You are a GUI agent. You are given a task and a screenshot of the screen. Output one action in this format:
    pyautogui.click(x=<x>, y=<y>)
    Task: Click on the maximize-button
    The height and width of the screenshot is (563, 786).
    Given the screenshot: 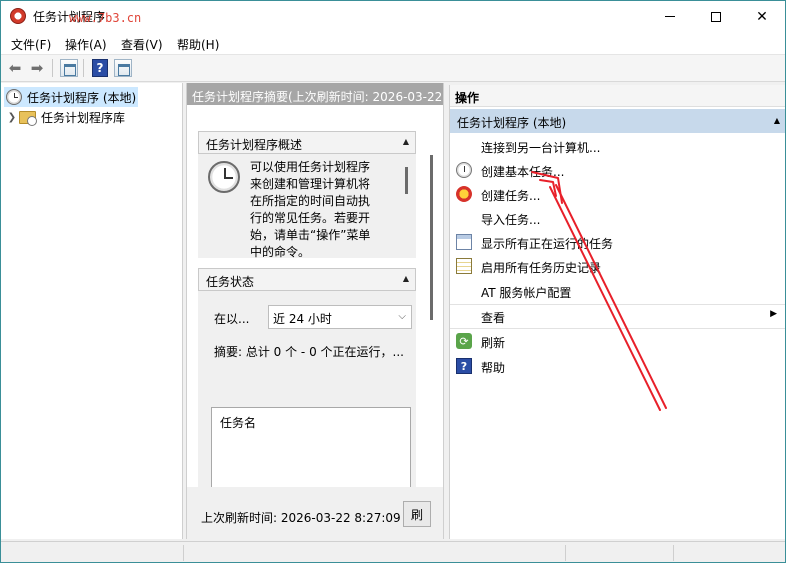 What is the action you would take?
    pyautogui.click(x=716, y=16)
    